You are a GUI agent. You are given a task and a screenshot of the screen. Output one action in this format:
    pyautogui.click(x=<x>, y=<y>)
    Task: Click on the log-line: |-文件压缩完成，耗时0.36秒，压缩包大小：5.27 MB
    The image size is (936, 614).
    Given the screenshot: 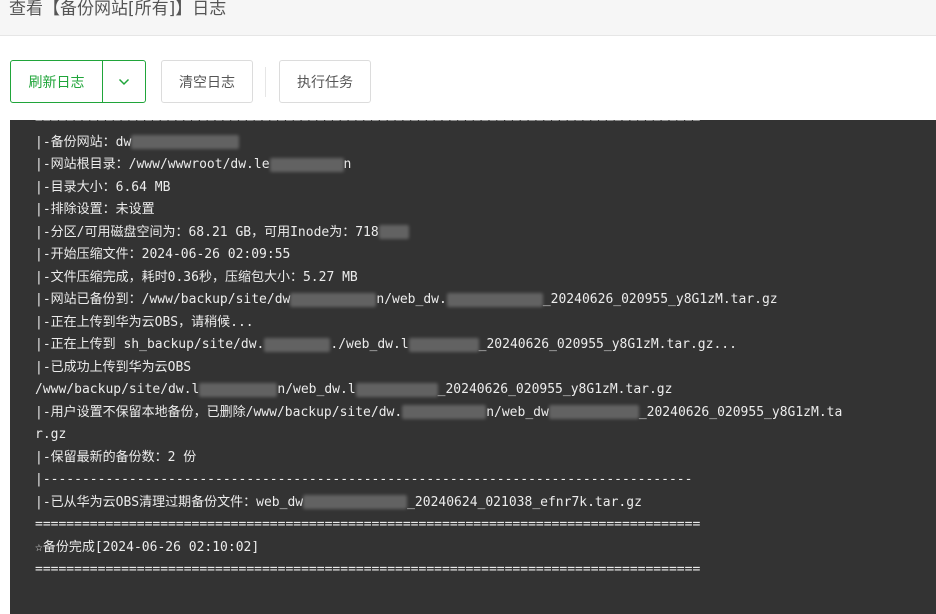 What is the action you would take?
    pyautogui.click(x=196, y=277)
    